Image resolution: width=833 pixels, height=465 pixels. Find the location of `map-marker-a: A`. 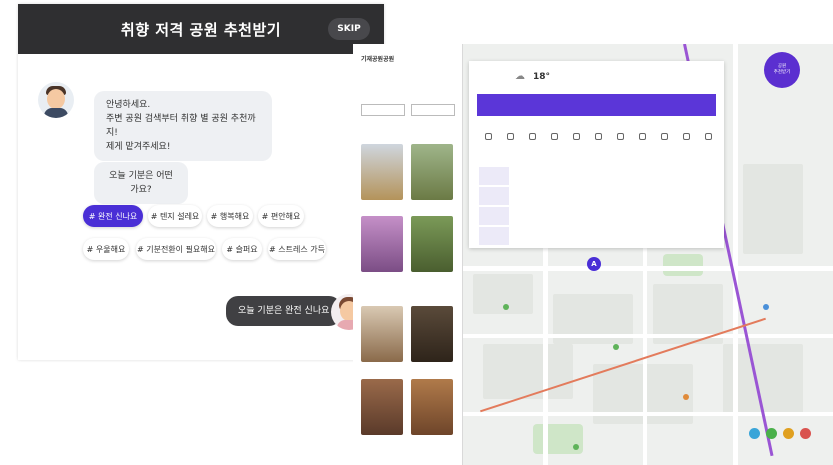

map-marker-a: A is located at coordinates (594, 264).